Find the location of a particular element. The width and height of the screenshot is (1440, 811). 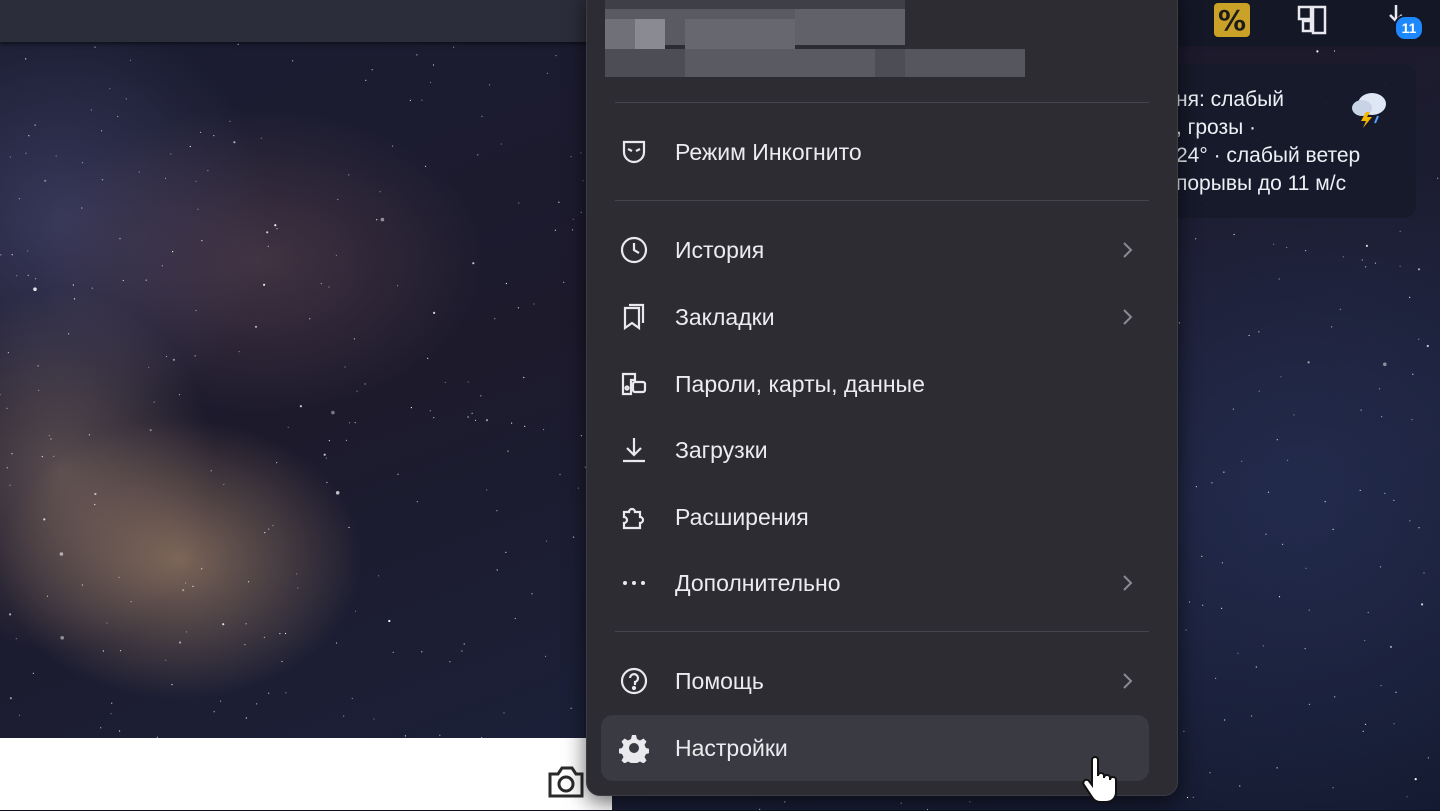

menu-item-passwords: Пароли, карты, данные is located at coordinates (875, 384).